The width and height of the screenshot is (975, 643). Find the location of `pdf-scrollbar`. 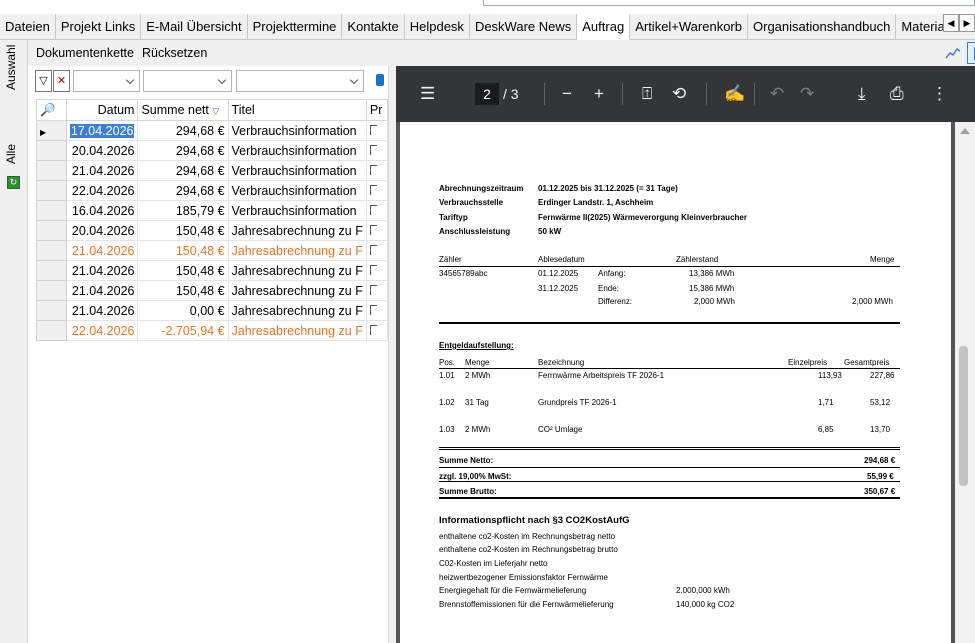

pdf-scrollbar is located at coordinates (965, 382).